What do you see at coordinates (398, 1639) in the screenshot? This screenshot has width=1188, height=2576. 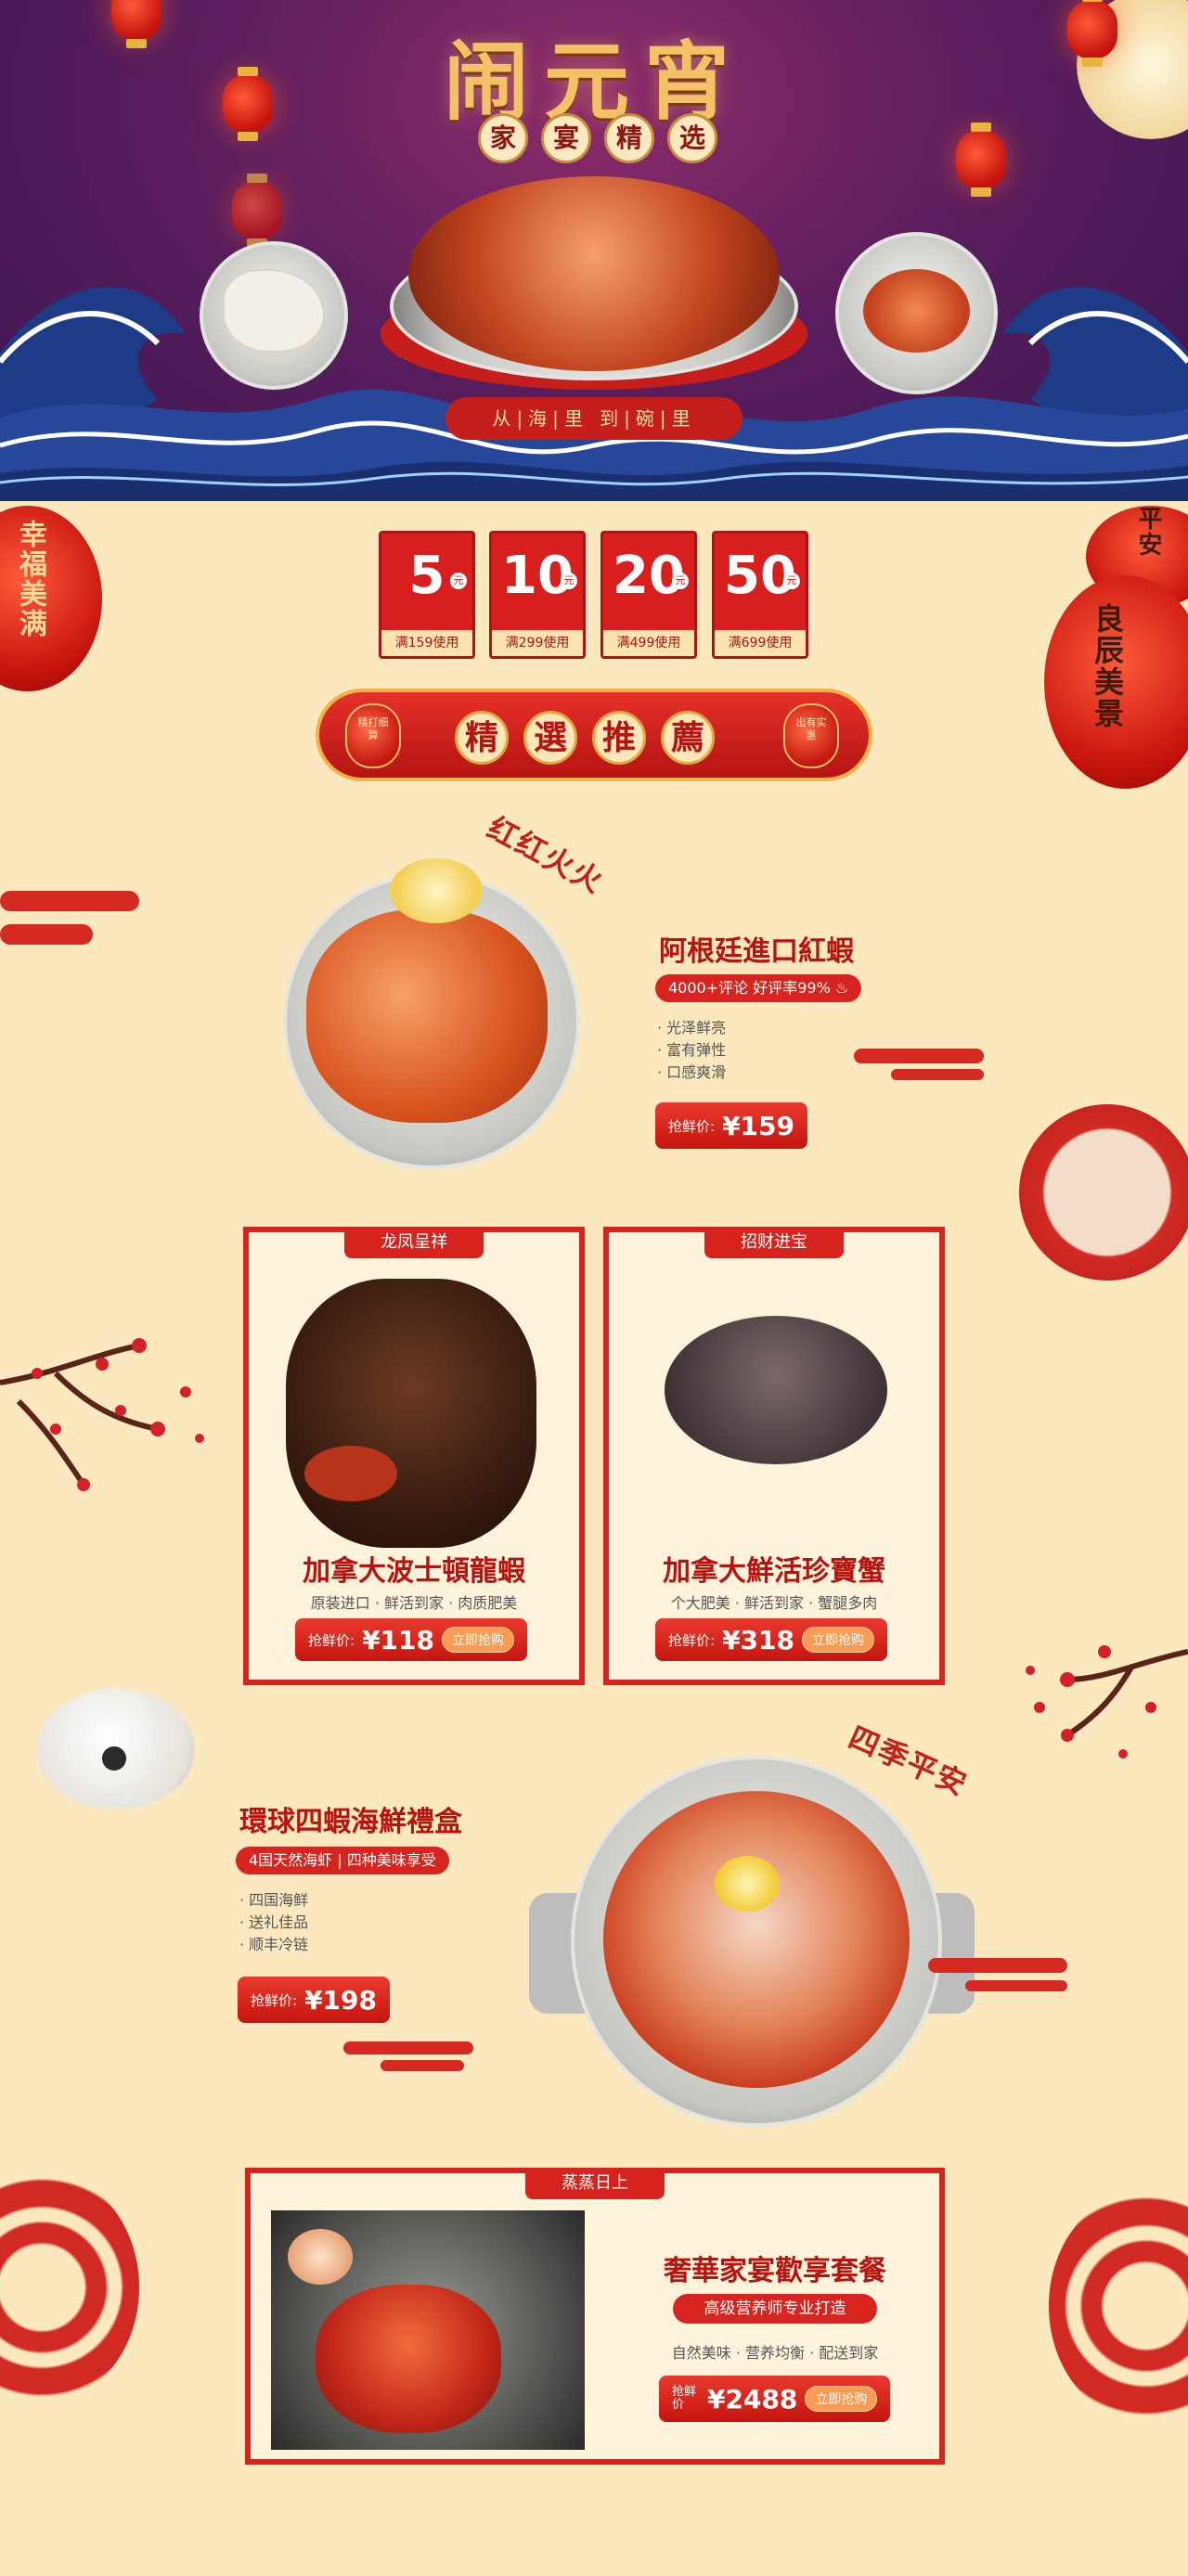 I see `price-value: ¥118` at bounding box center [398, 1639].